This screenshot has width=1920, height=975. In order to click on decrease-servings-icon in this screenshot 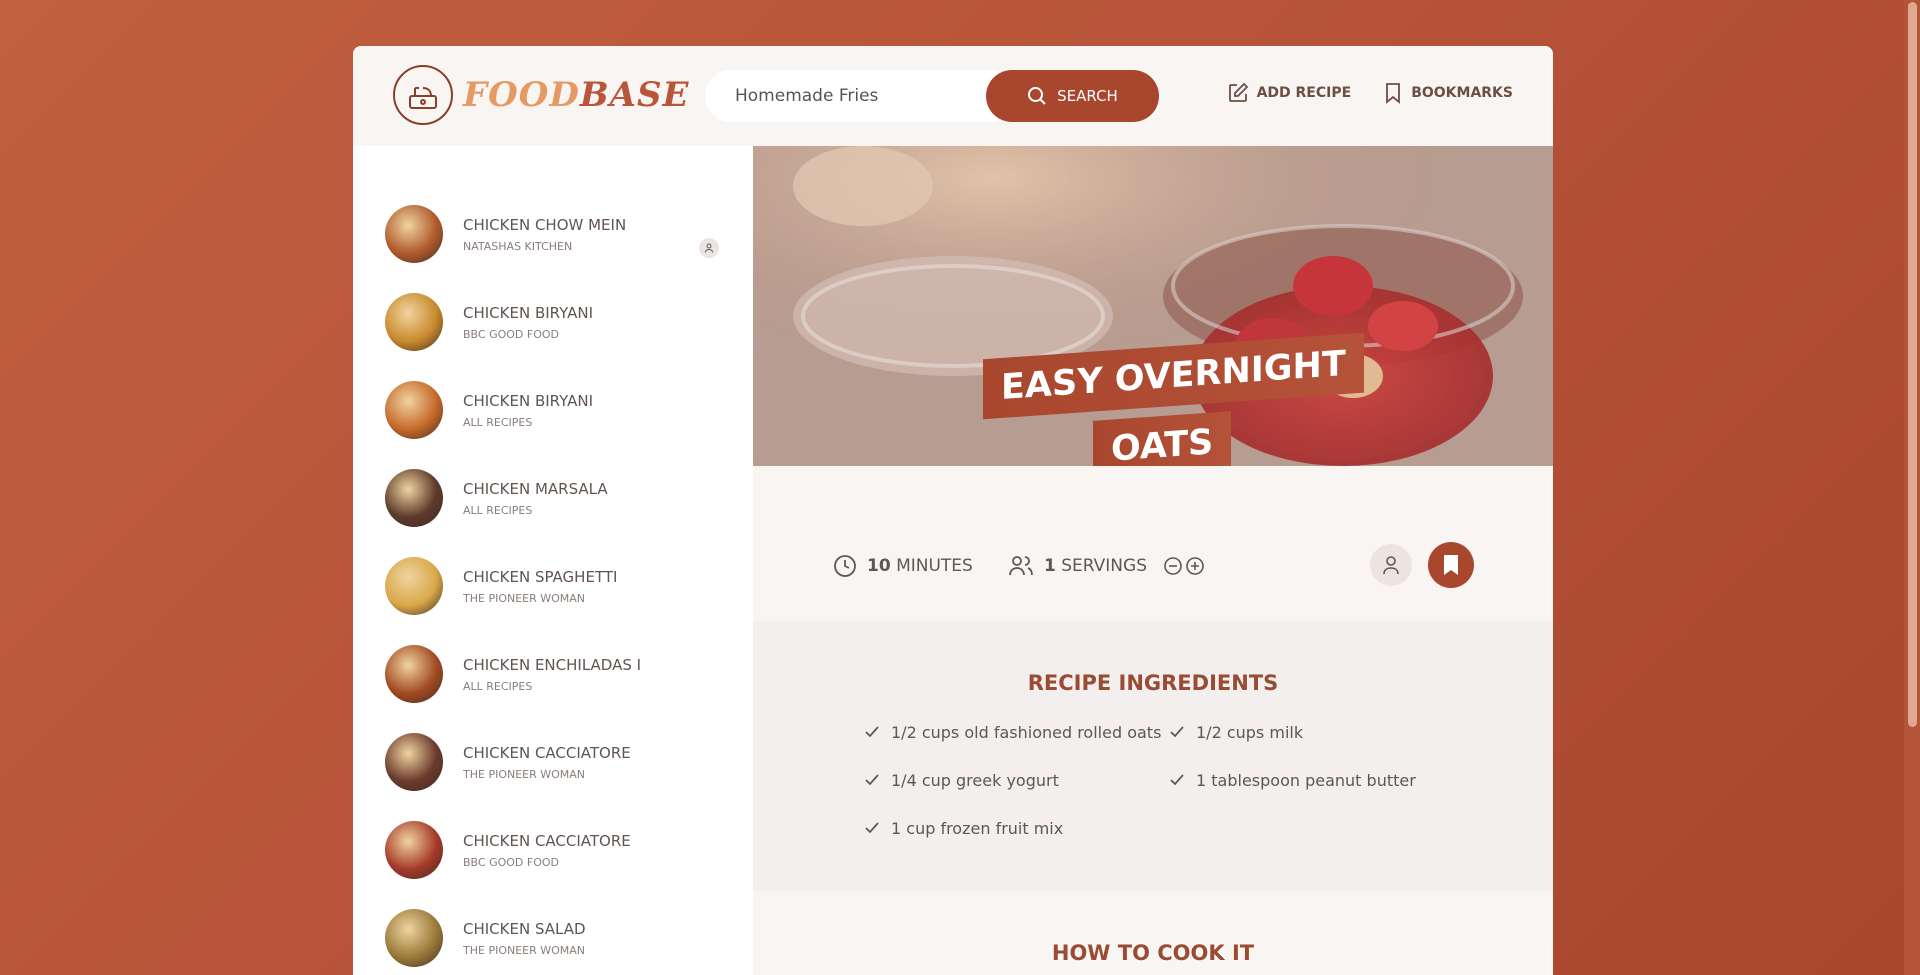, I will do `click(1173, 566)`.